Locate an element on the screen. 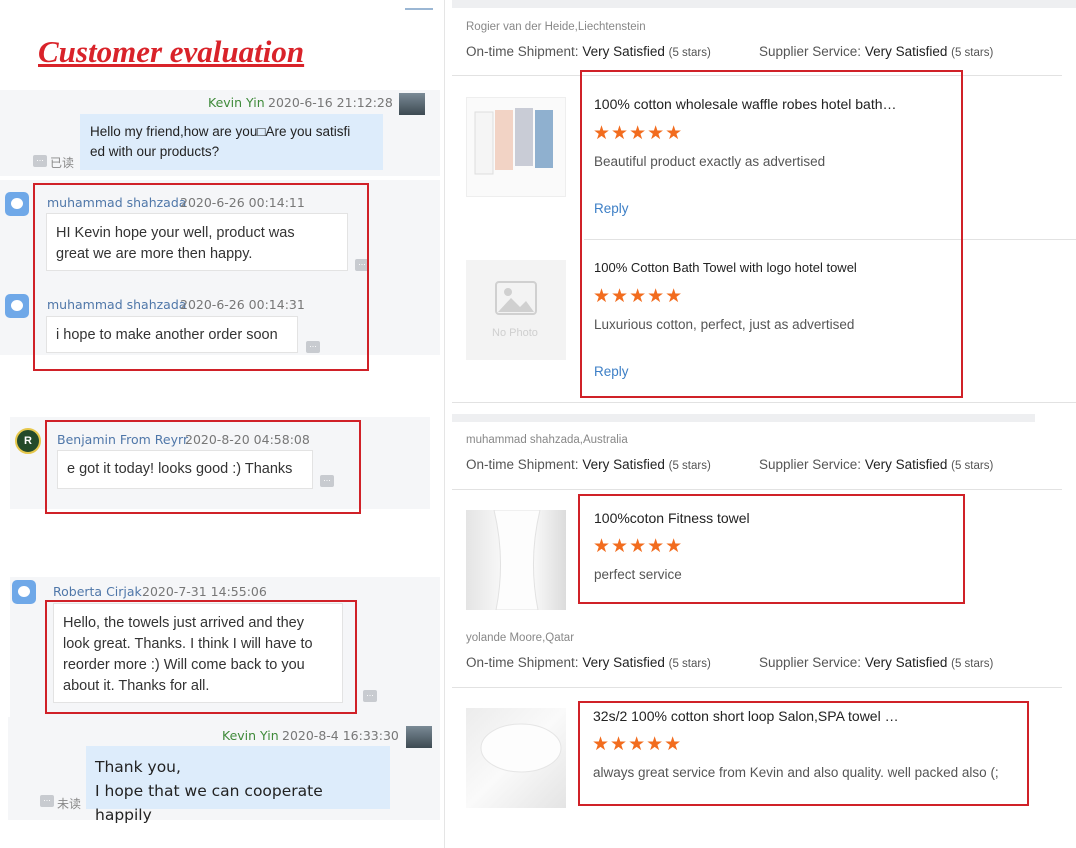  message-line: ed with our products? is located at coordinates (155, 151).